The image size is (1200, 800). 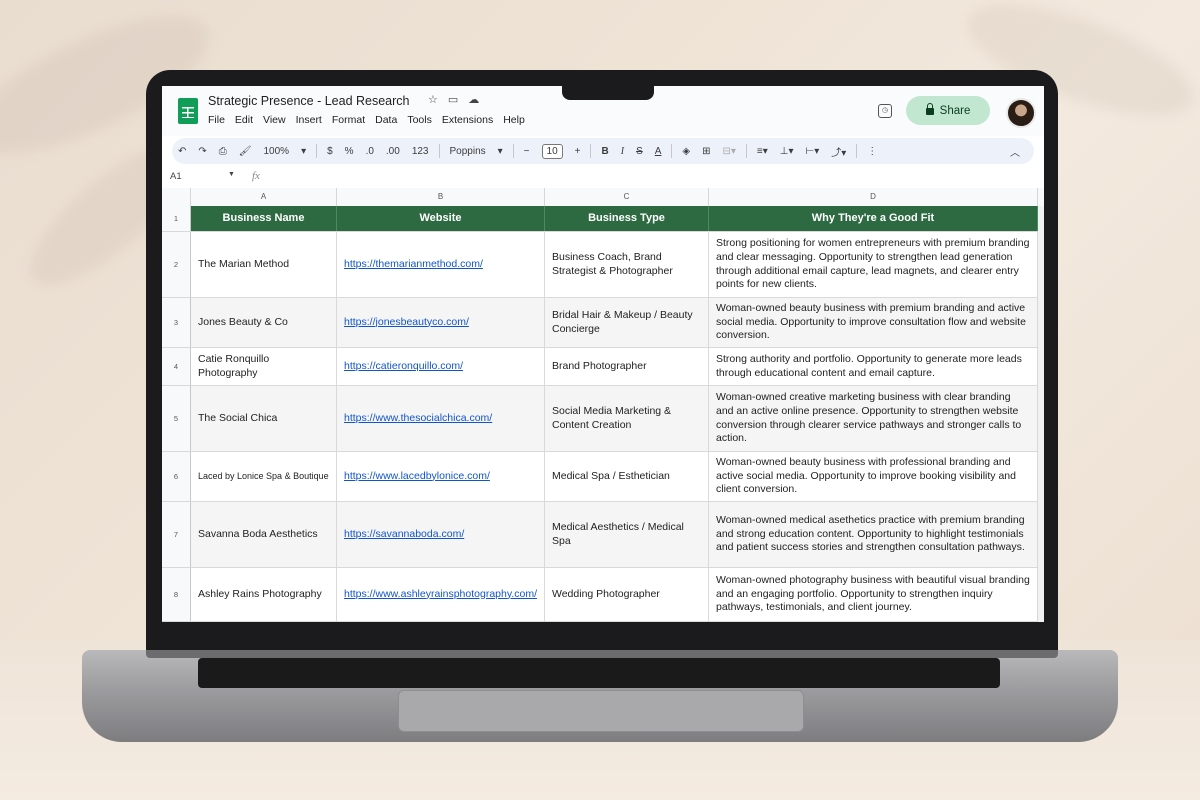 I want to click on menu-view: View, so click(x=274, y=120).